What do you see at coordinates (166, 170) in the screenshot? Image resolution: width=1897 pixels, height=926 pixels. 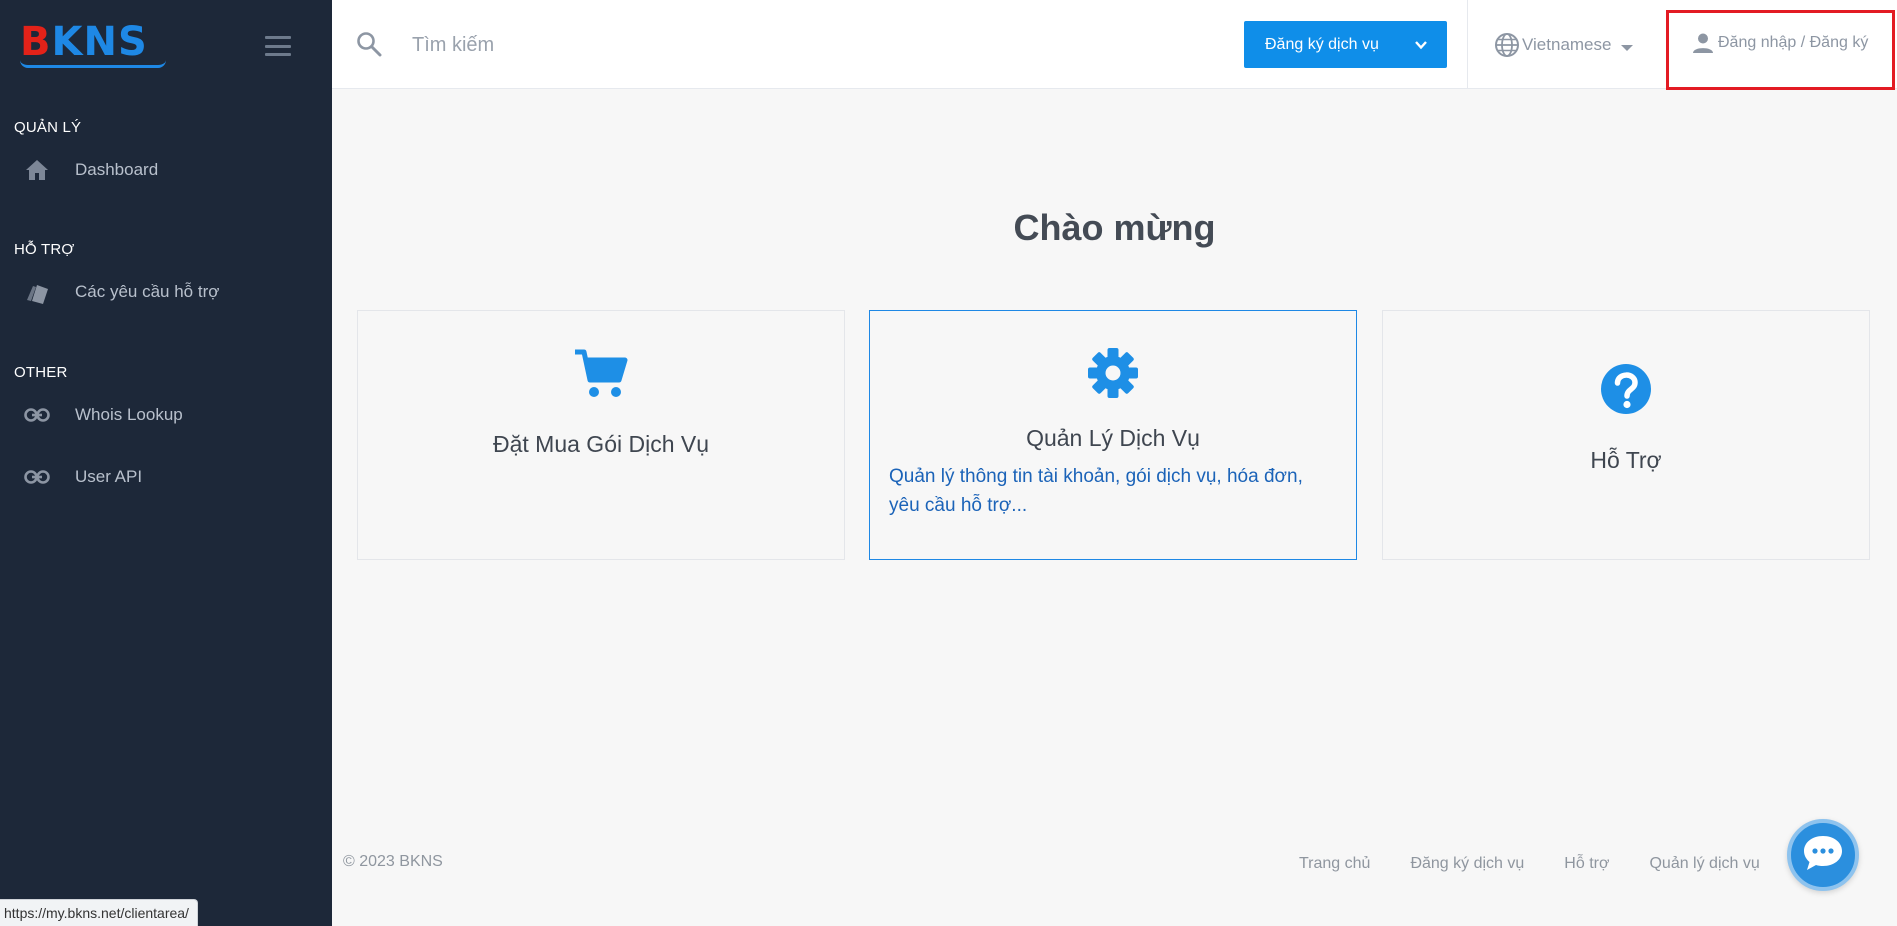 I see `sidebar-item-dashboard: Dashboard` at bounding box center [166, 170].